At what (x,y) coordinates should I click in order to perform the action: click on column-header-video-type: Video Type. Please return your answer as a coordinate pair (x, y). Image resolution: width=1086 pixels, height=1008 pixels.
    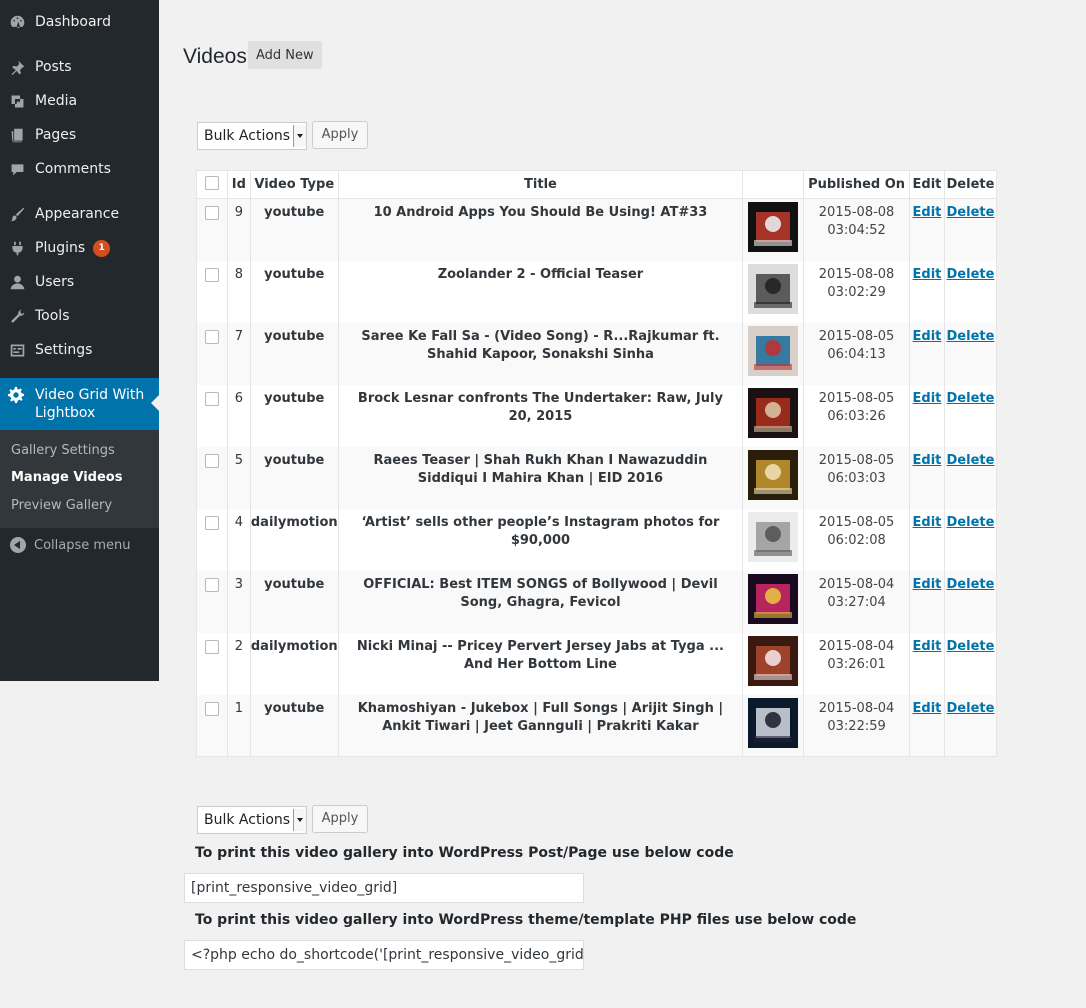
    Looking at the image, I should click on (294, 184).